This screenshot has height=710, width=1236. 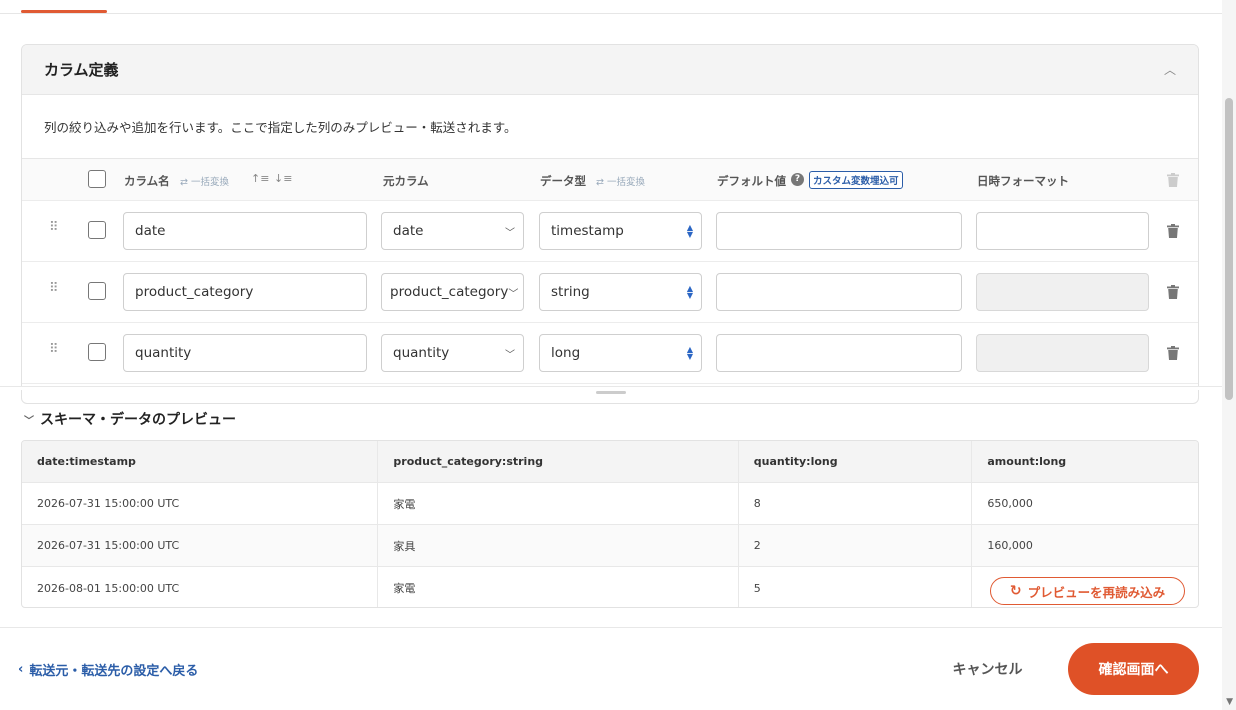 I want to click on header-column-name: カラム名, so click(x=147, y=181).